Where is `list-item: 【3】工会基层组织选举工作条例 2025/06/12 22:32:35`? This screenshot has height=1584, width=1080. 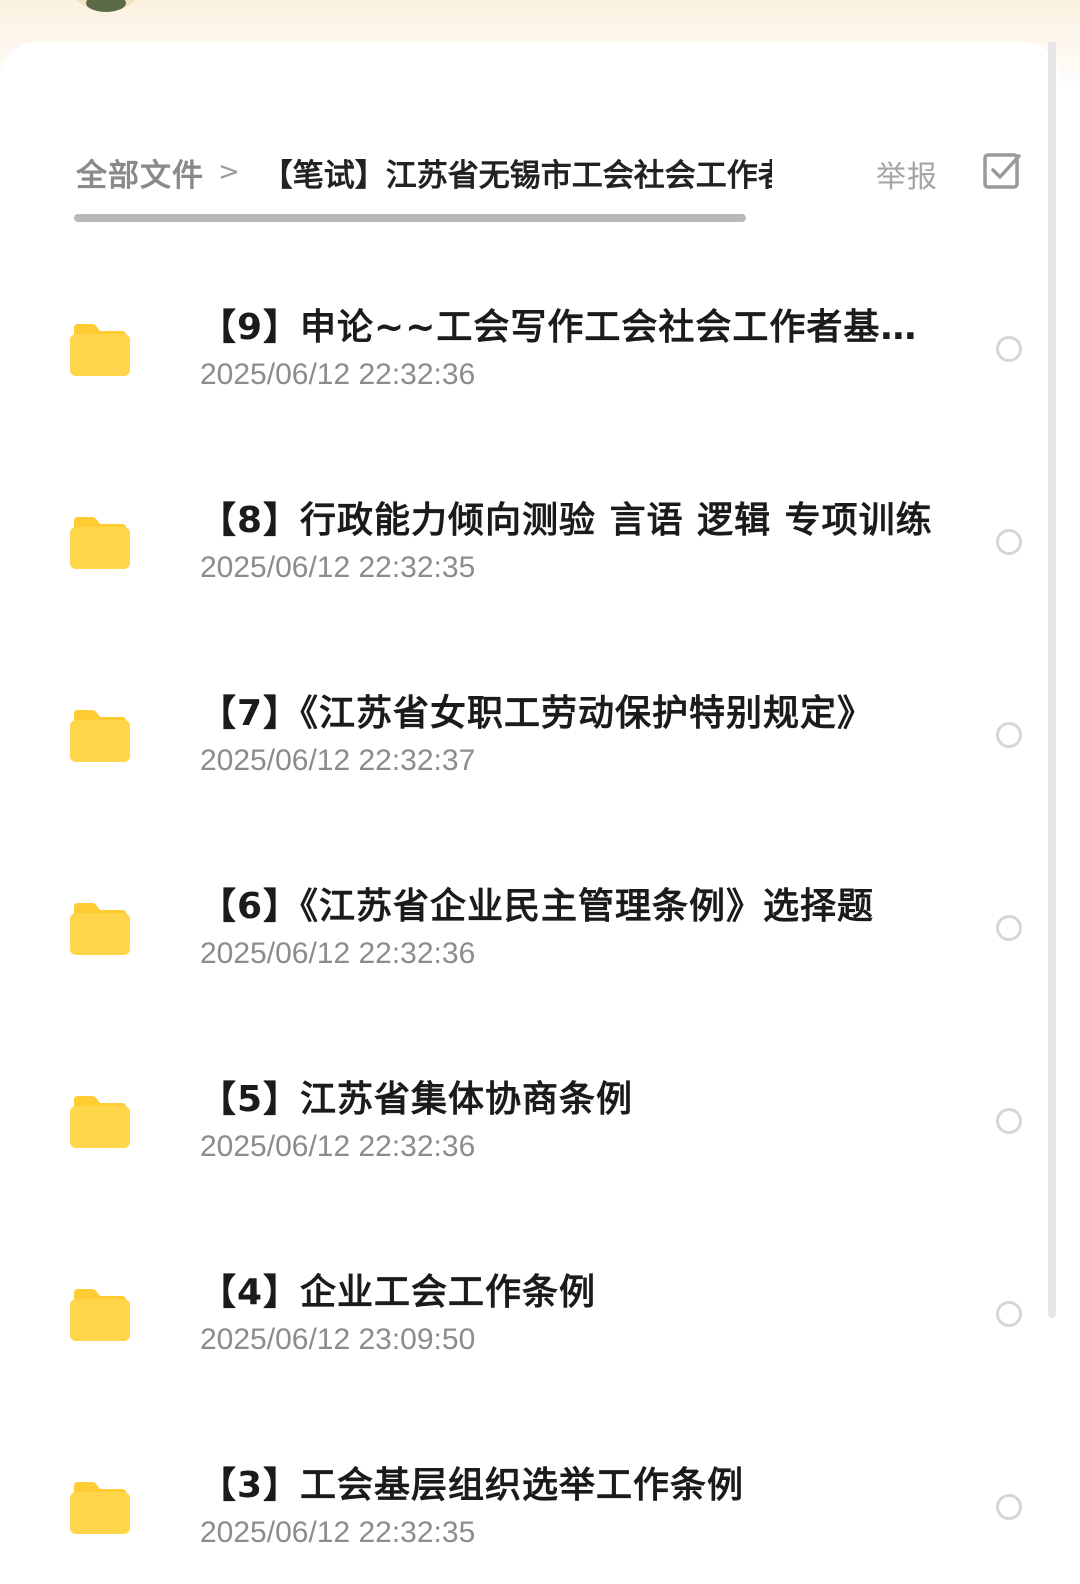 list-item: 【3】工会基层组织选举工作条例 2025/06/12 22:32:35 is located at coordinates (530, 1497).